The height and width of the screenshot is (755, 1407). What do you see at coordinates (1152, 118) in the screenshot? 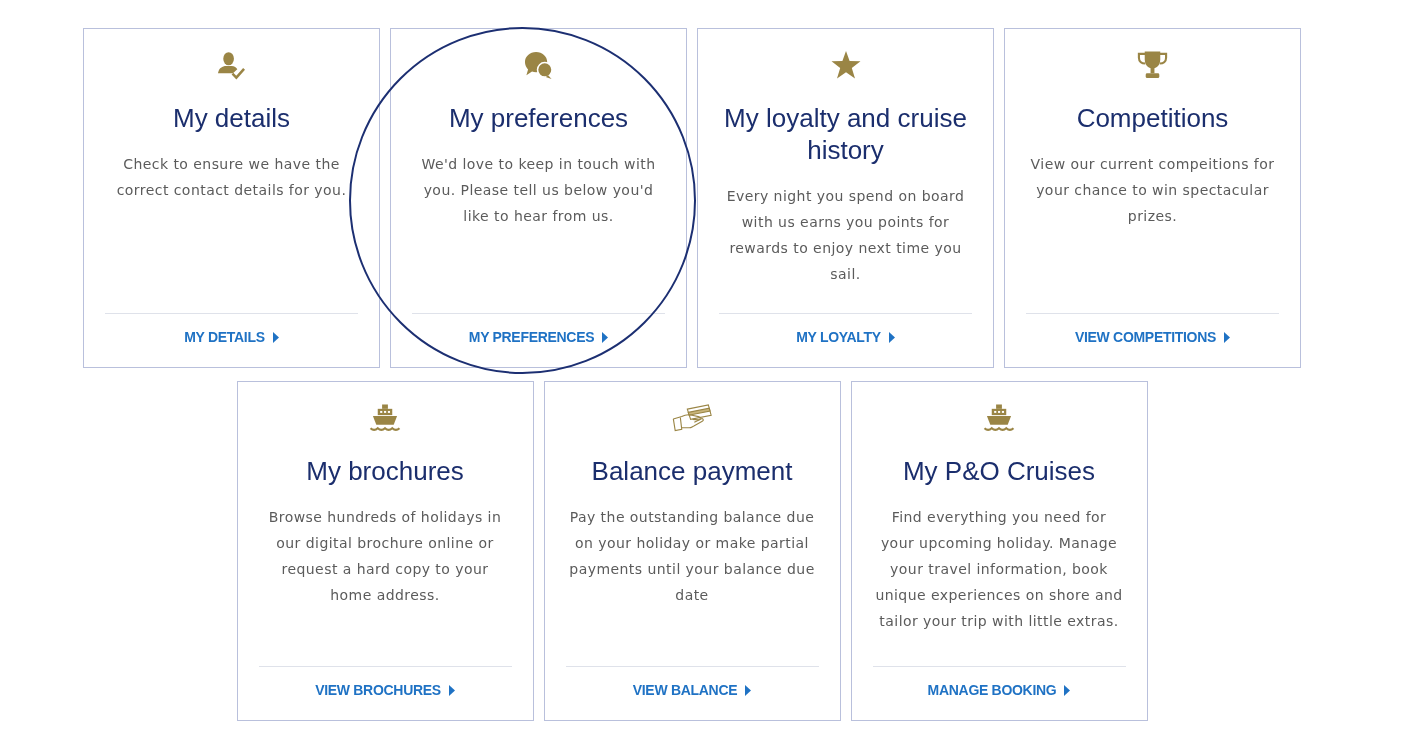
I see `card-title: Competitions` at bounding box center [1152, 118].